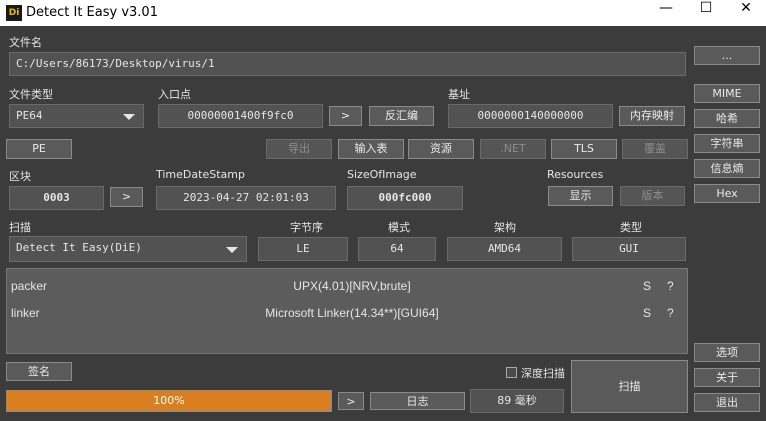 The image size is (766, 421). What do you see at coordinates (417, 401) in the screenshot?
I see `log-button: 日志` at bounding box center [417, 401].